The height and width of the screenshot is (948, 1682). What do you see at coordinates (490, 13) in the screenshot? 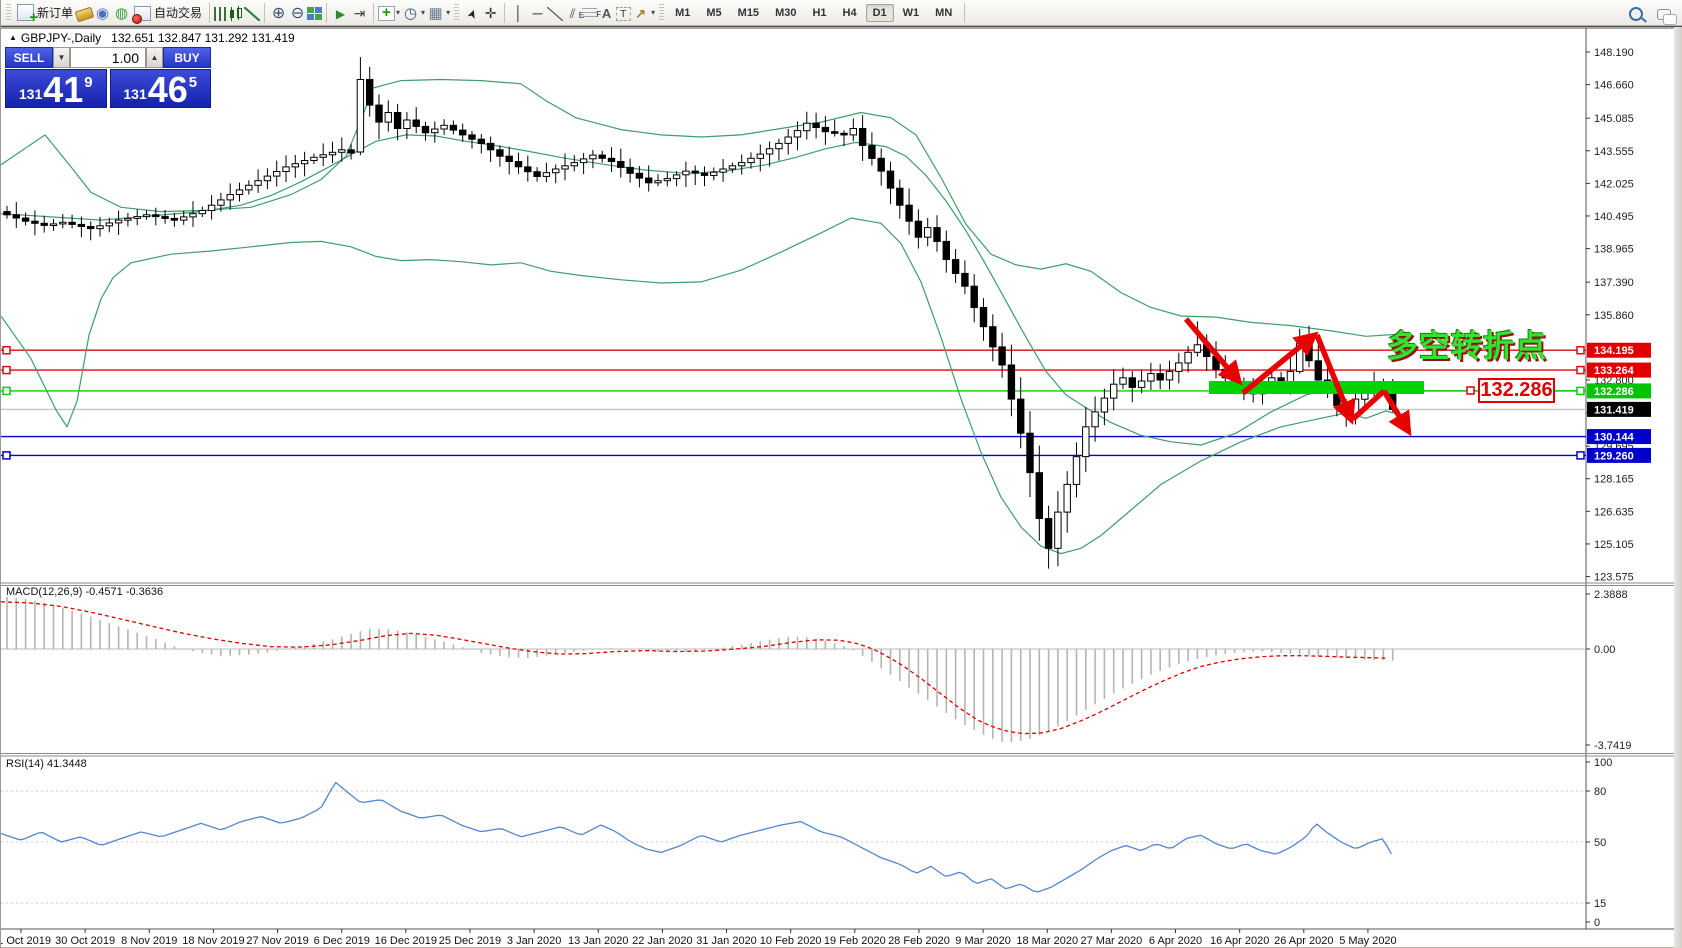
I see `crosshair-icon` at bounding box center [490, 13].